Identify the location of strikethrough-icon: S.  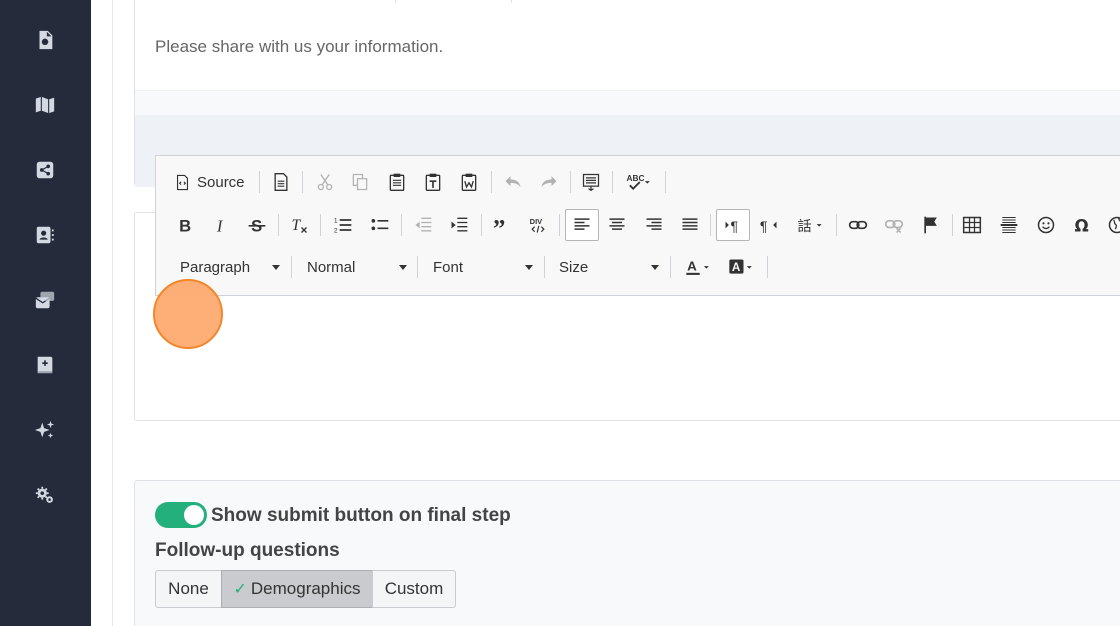
(257, 226).